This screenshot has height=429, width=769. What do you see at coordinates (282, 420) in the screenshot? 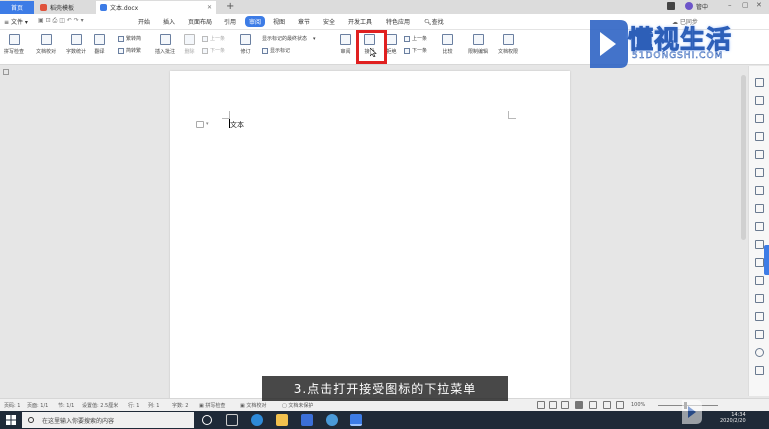
I see `file-explorer-icon` at bounding box center [282, 420].